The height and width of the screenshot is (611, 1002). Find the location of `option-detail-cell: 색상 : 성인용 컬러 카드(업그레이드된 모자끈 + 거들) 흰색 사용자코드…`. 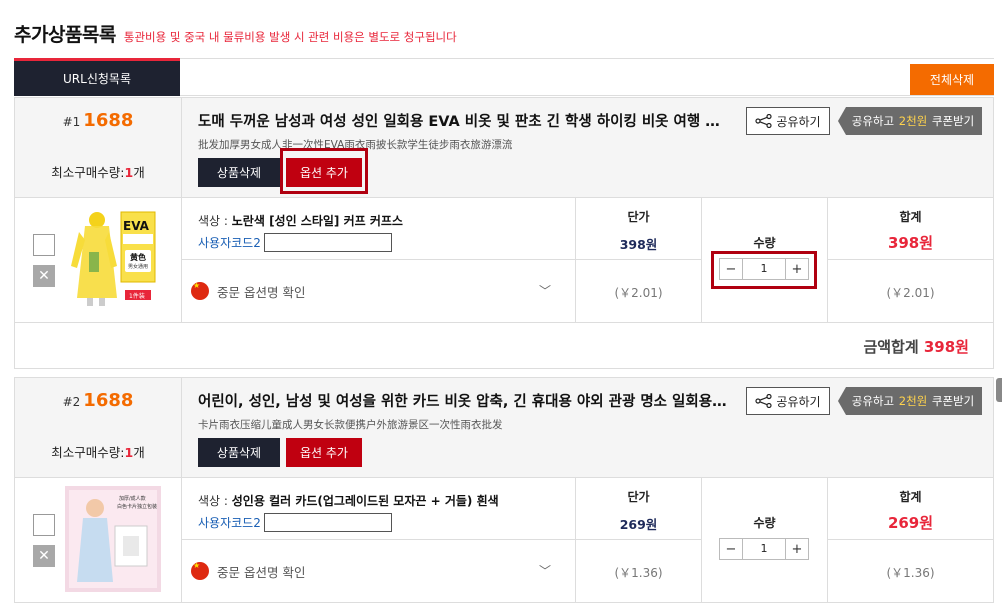

option-detail-cell: 색상 : 성인용 컬러 카드(업그레이드된 모자끈 + 거들) 흰색 사용자코드… is located at coordinates (379, 540).